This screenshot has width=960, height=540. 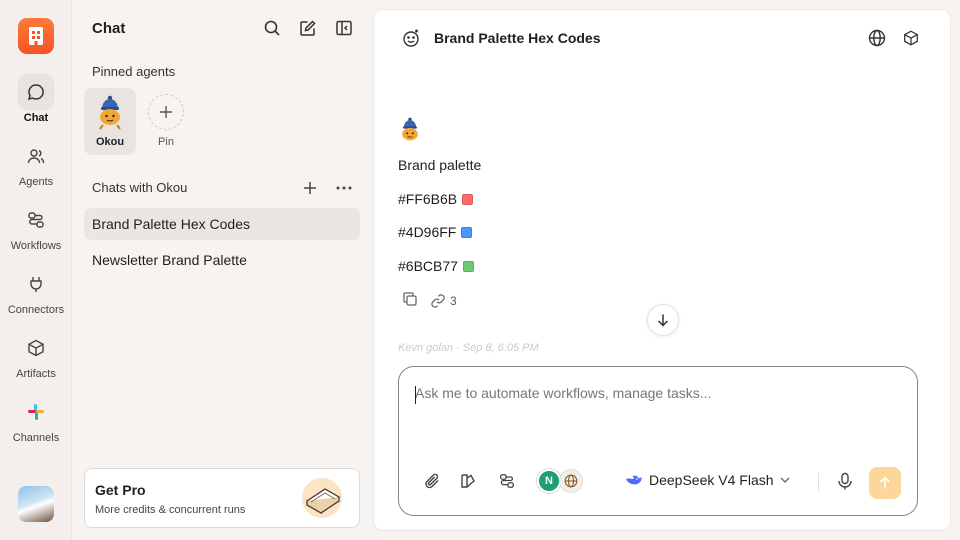 I want to click on agent-emoji-button, so click(x=411, y=38).